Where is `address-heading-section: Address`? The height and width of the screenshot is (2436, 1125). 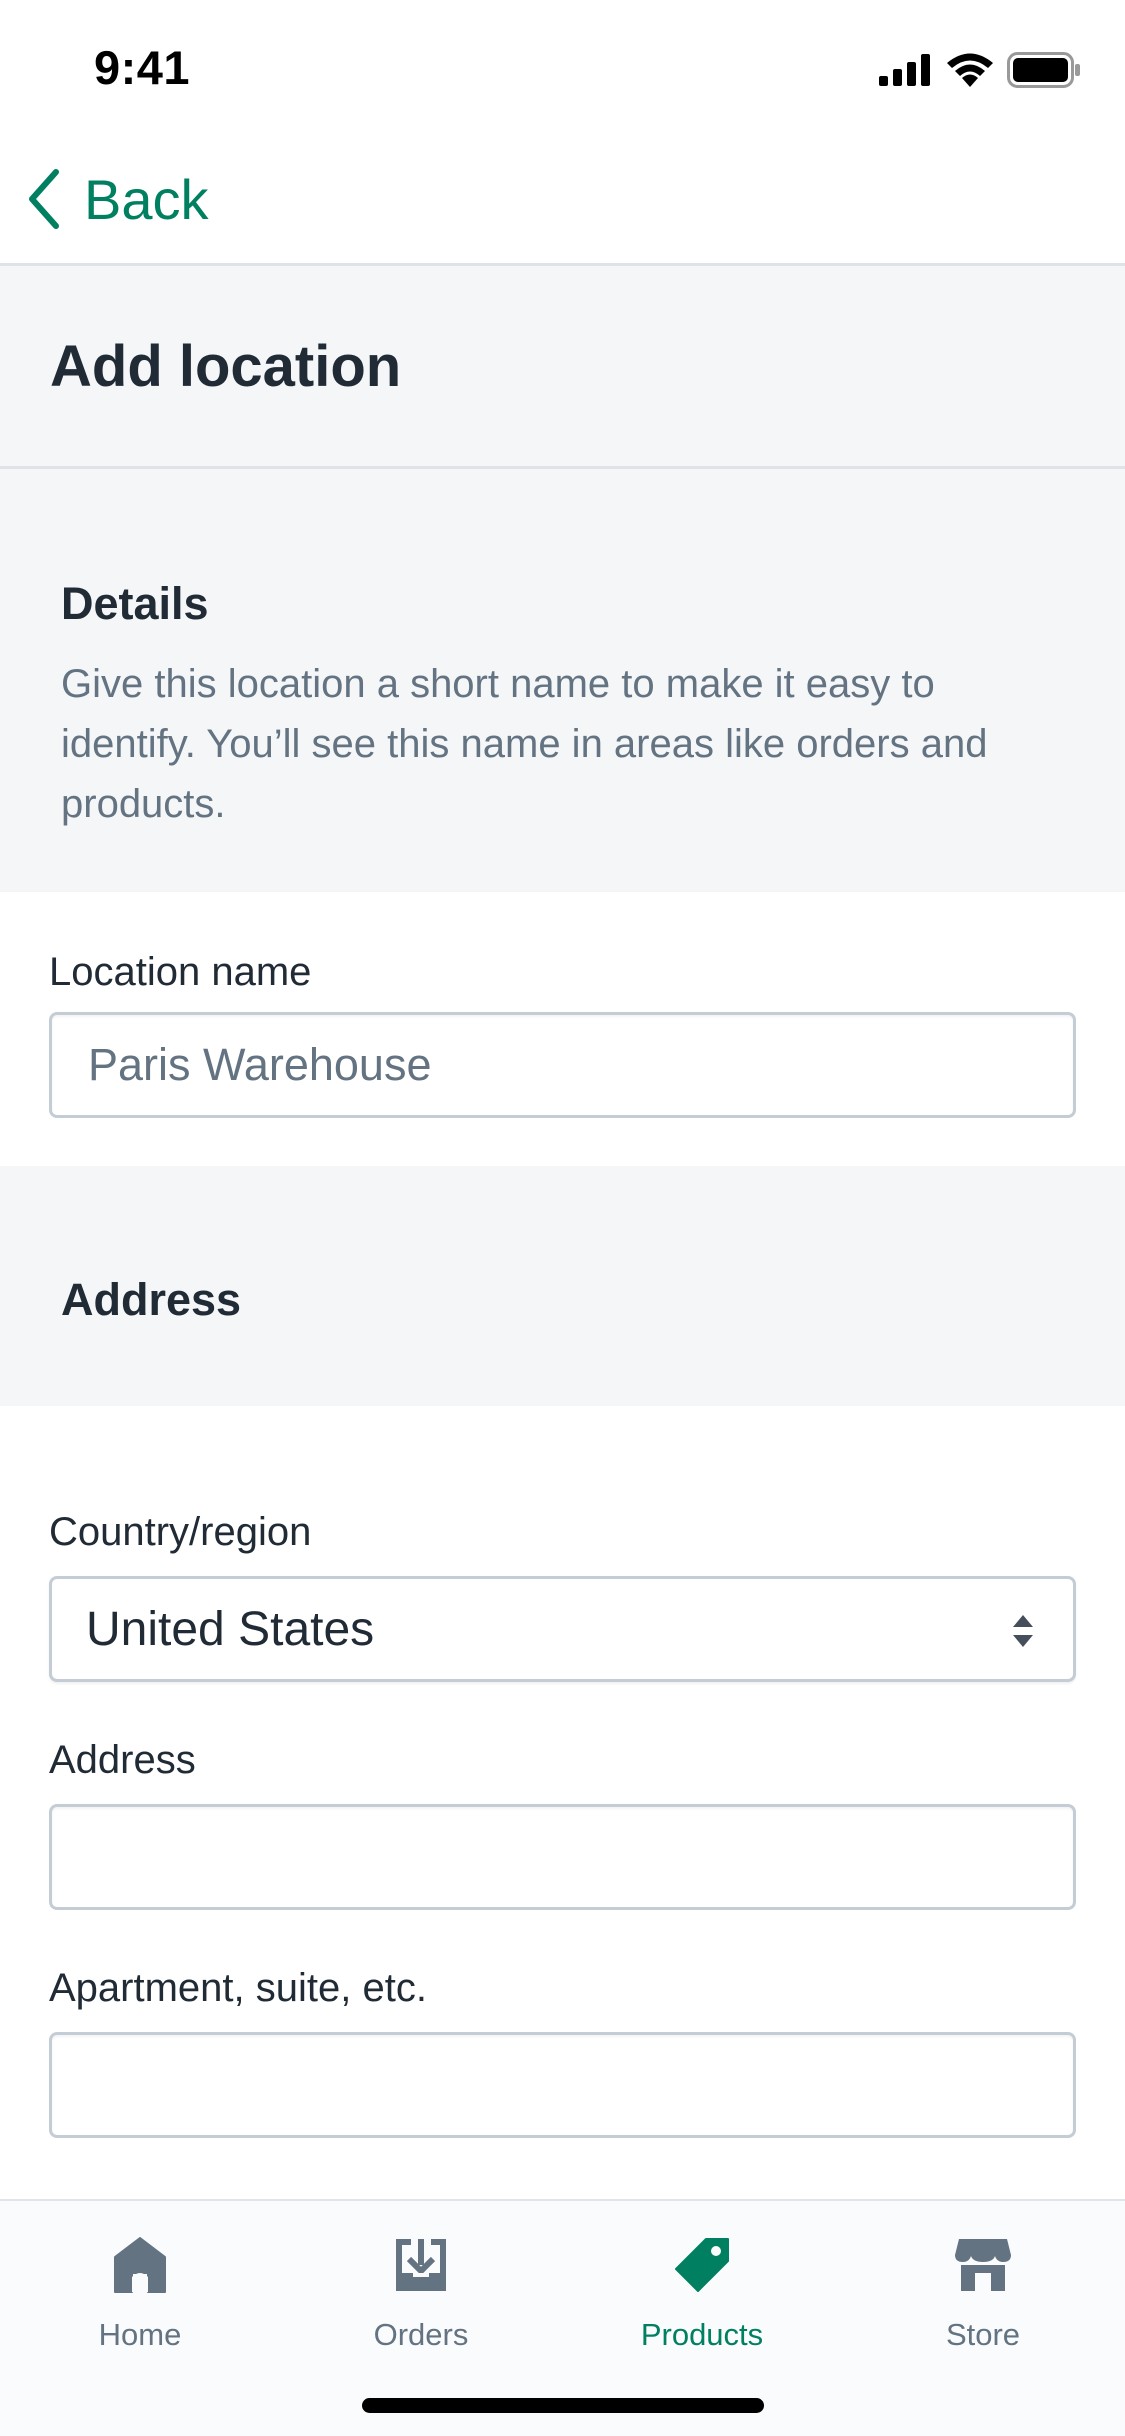 address-heading-section: Address is located at coordinates (562, 1286).